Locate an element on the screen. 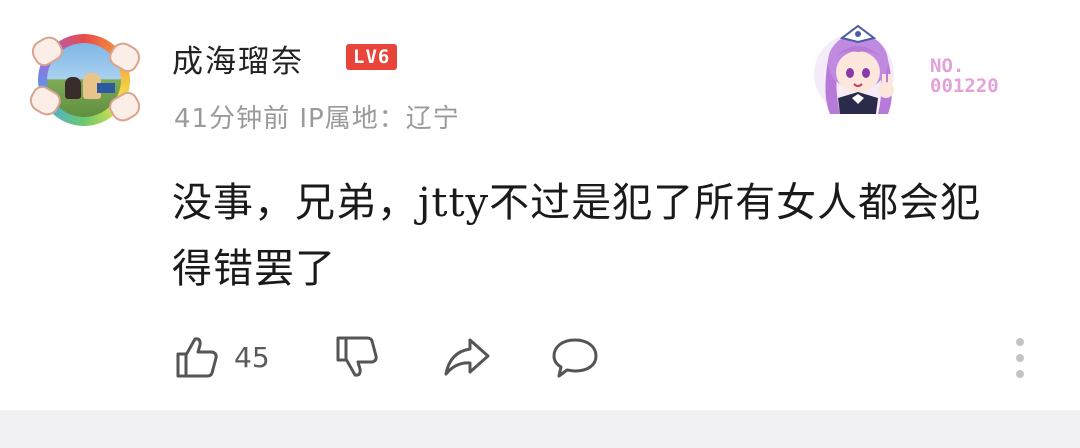  share-icon is located at coordinates (467, 357).